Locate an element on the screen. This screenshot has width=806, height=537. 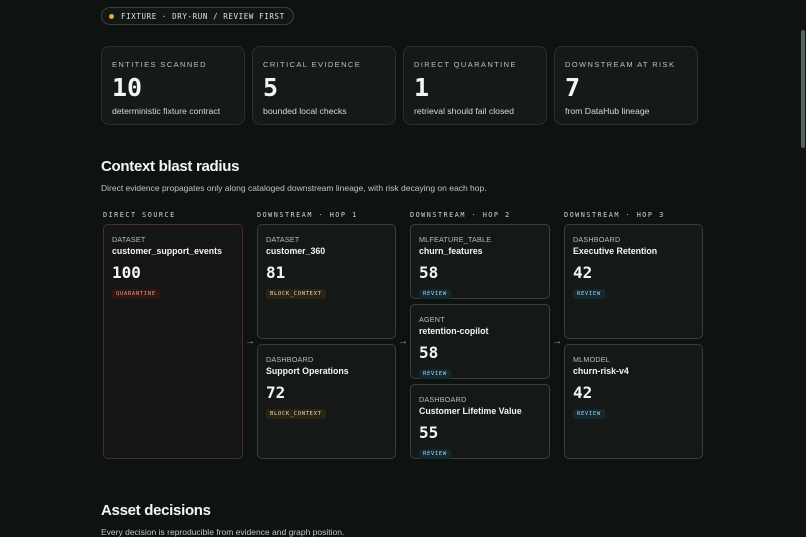
status-dot-icon is located at coordinates (111, 16).